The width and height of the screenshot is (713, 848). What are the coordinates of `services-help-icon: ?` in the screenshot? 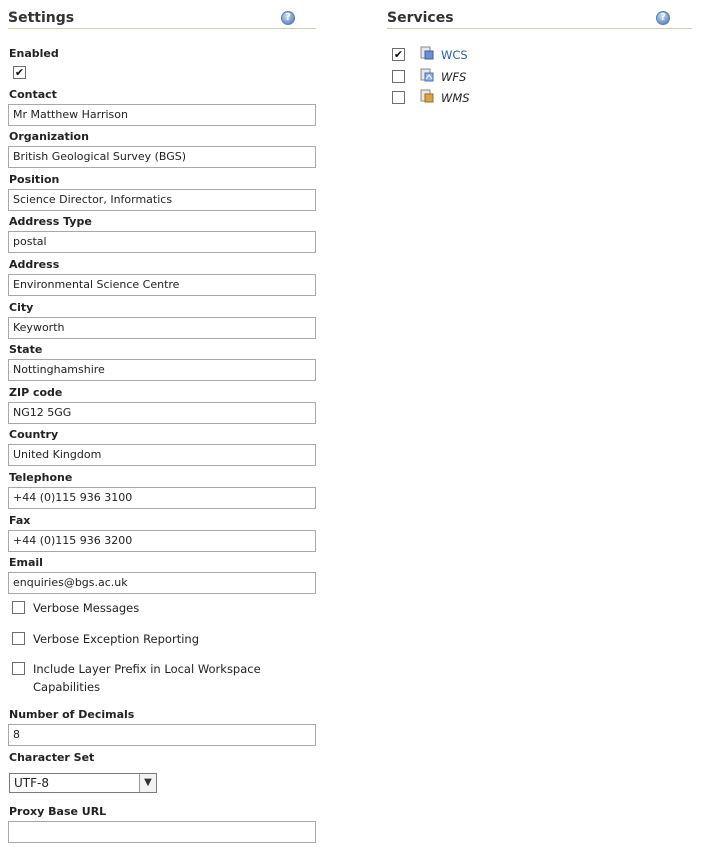 It's located at (663, 18).